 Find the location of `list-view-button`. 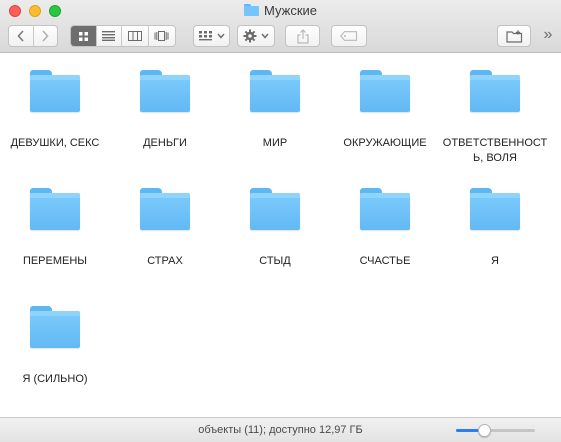

list-view-button is located at coordinates (110, 36).